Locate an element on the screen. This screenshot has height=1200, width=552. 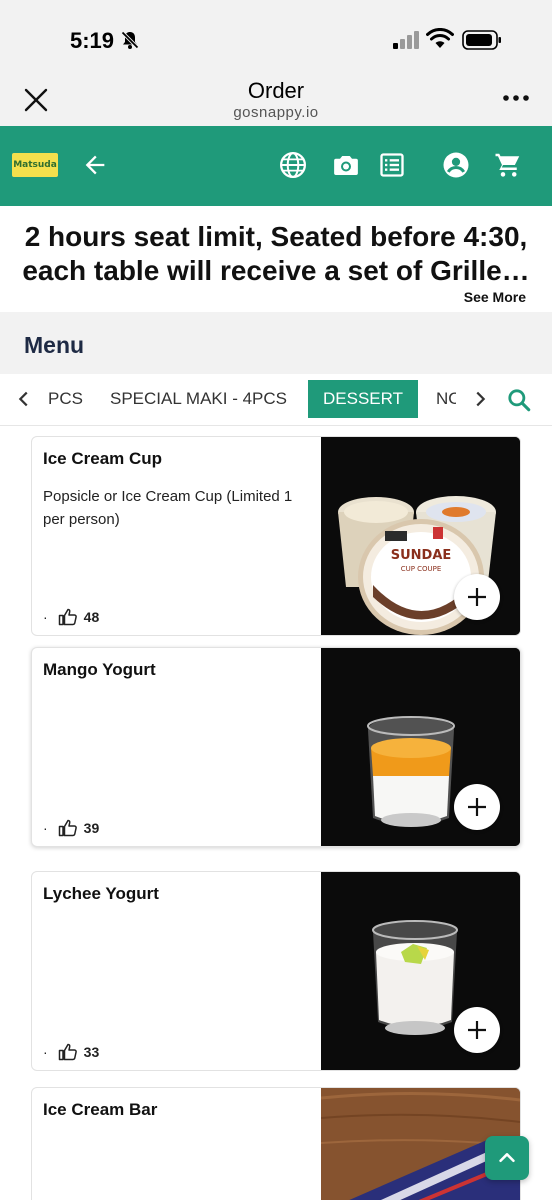
like-count: 39 is located at coordinates (91, 828).